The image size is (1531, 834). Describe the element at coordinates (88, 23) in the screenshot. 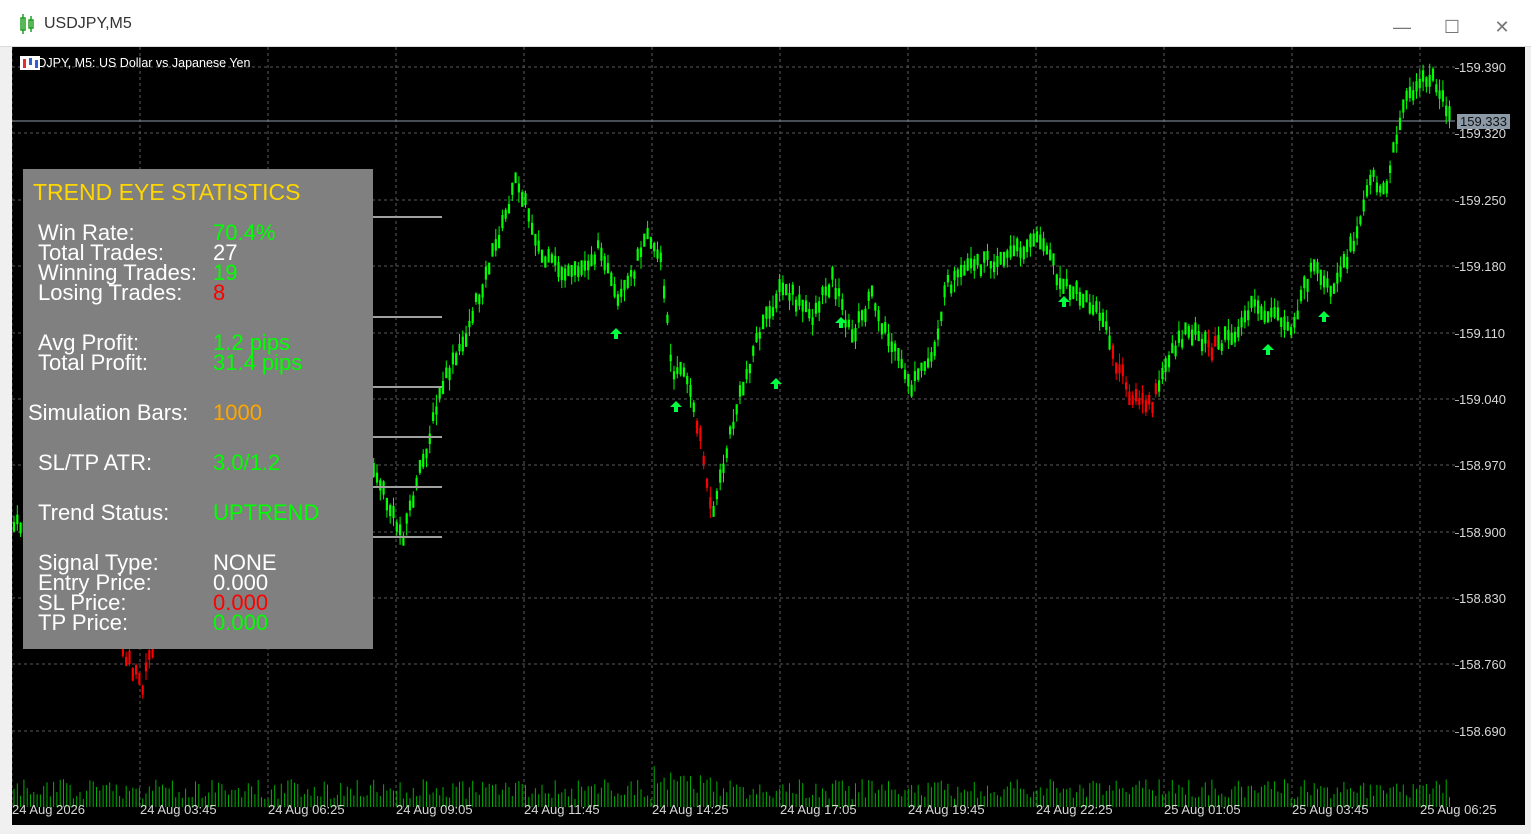

I see `window-title: USDJPY,M5` at that location.